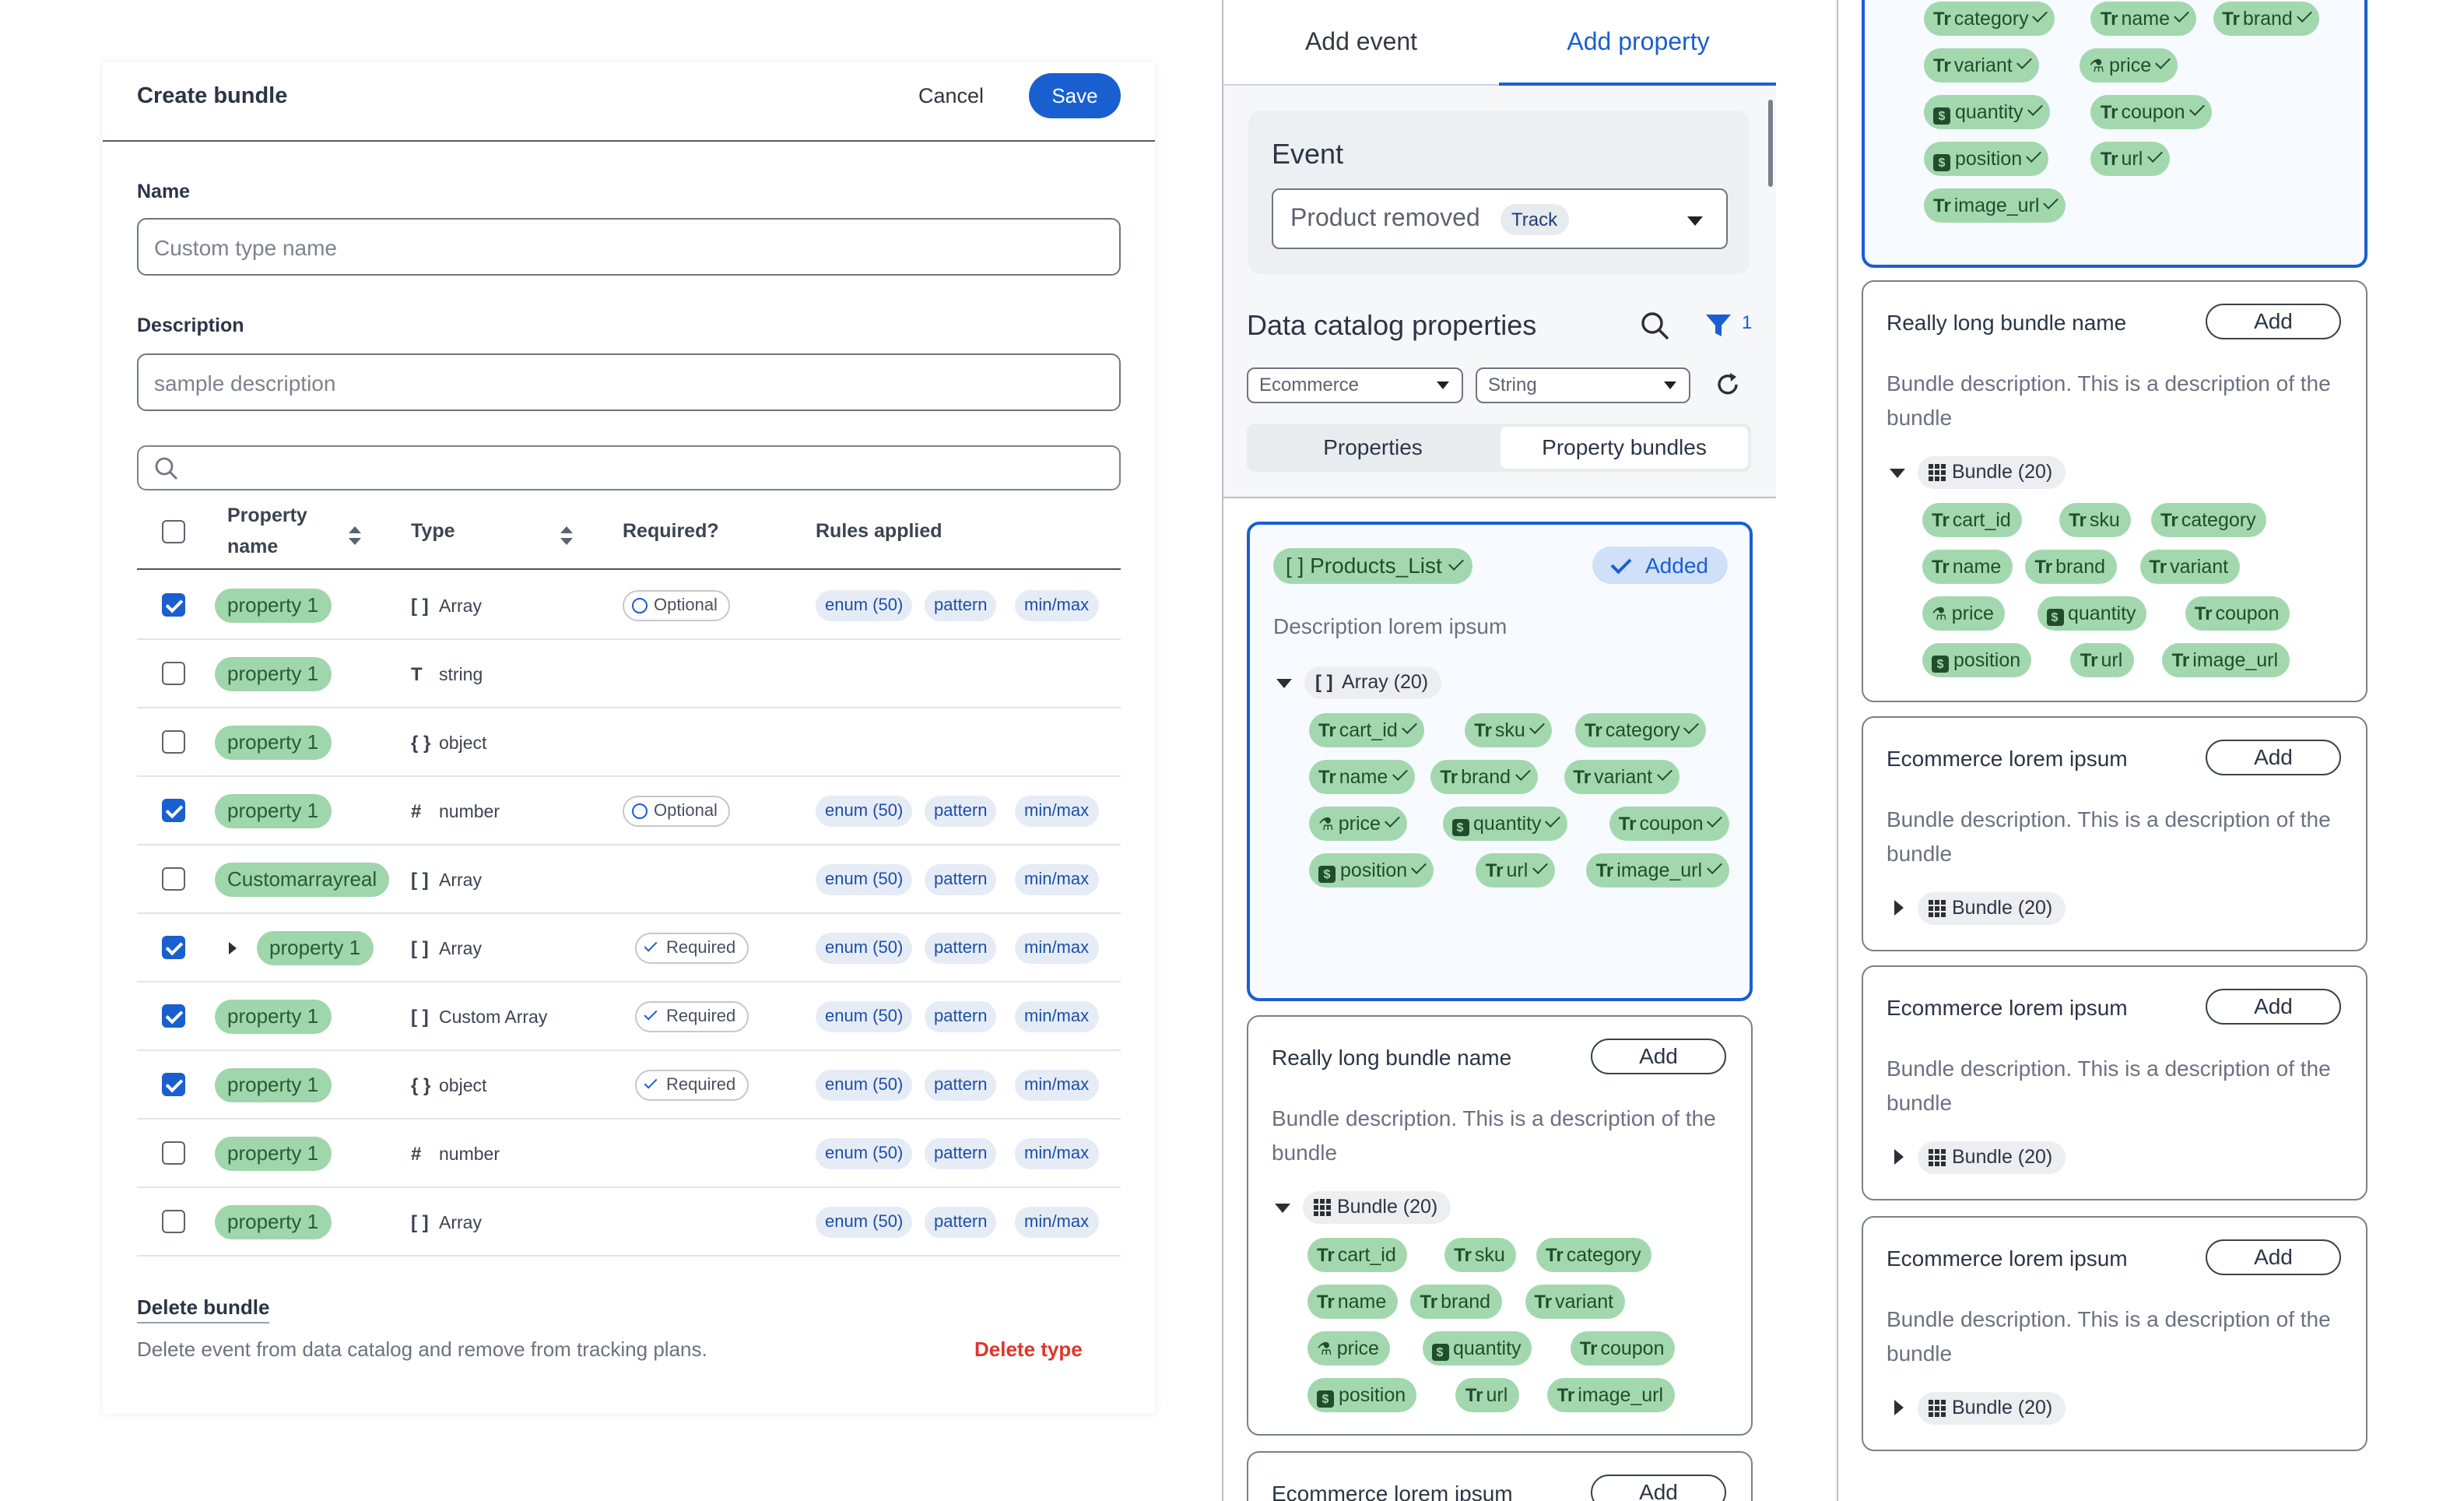 This screenshot has height=1501, width=2464. I want to click on refresh-icon, so click(1728, 385).